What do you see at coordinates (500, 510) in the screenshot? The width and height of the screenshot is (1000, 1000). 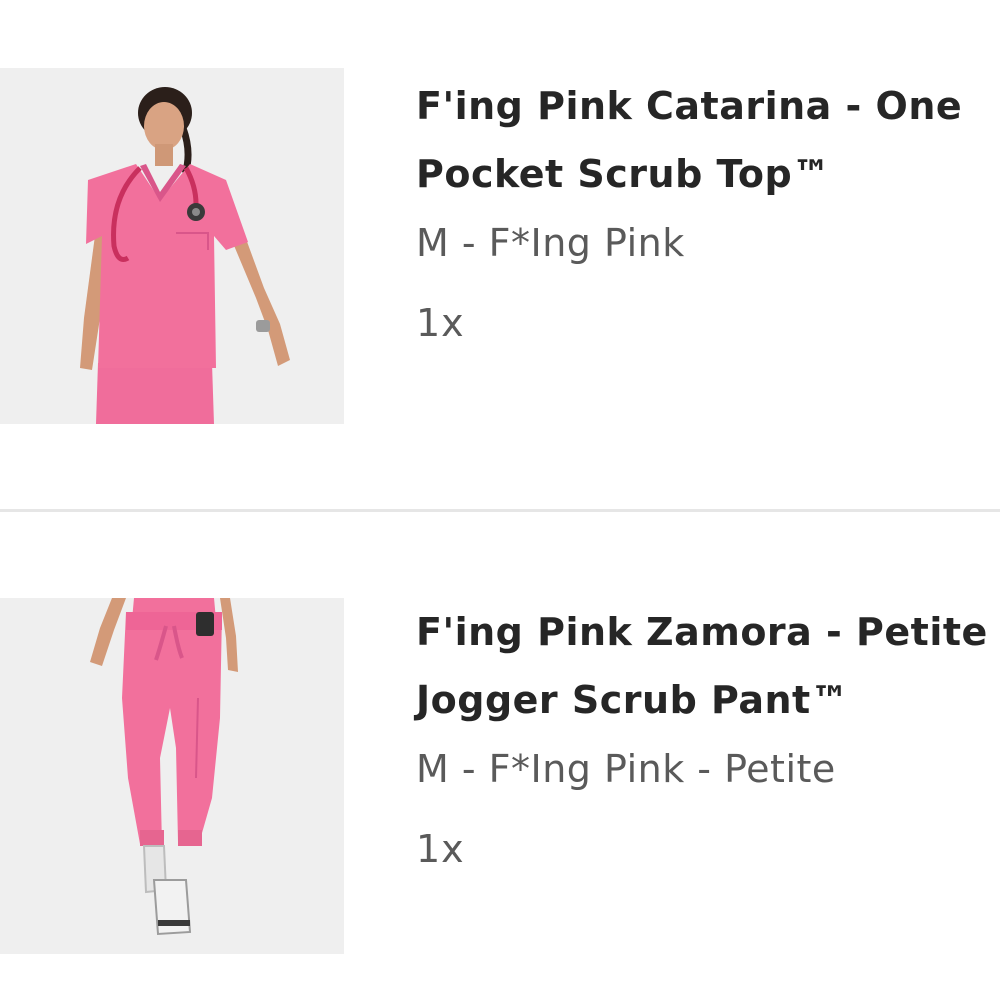 I see `item-divider` at bounding box center [500, 510].